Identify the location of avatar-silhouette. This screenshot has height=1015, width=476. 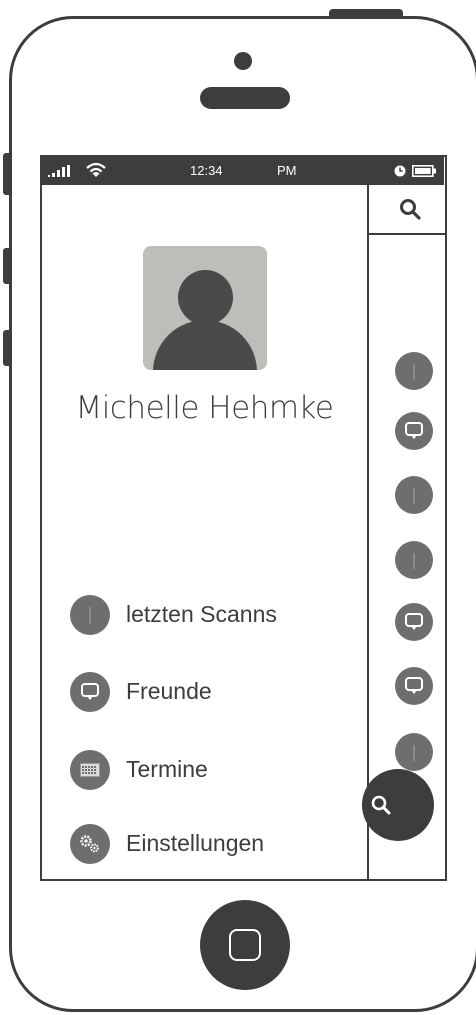
(205, 345).